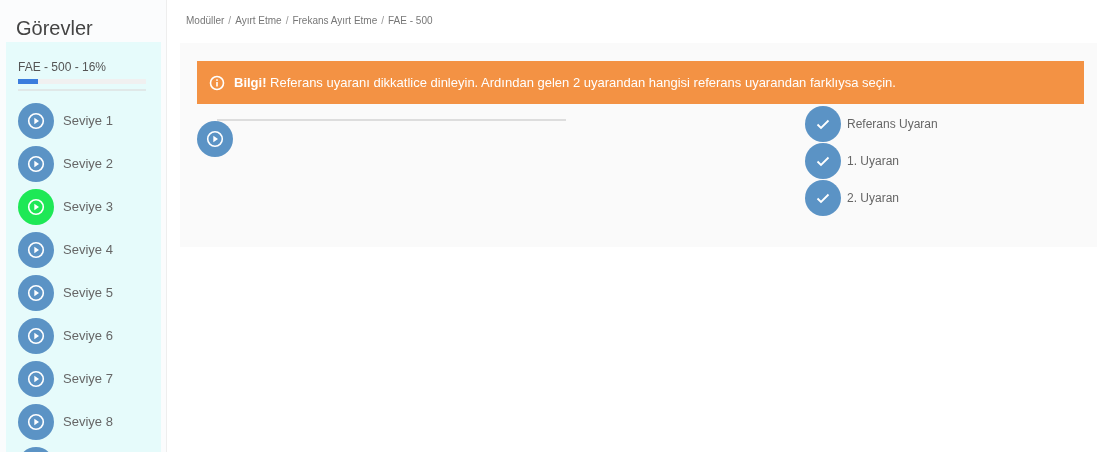 The width and height of the screenshot is (1097, 452). I want to click on stimulus-label: 2. Uyaran, so click(873, 198).